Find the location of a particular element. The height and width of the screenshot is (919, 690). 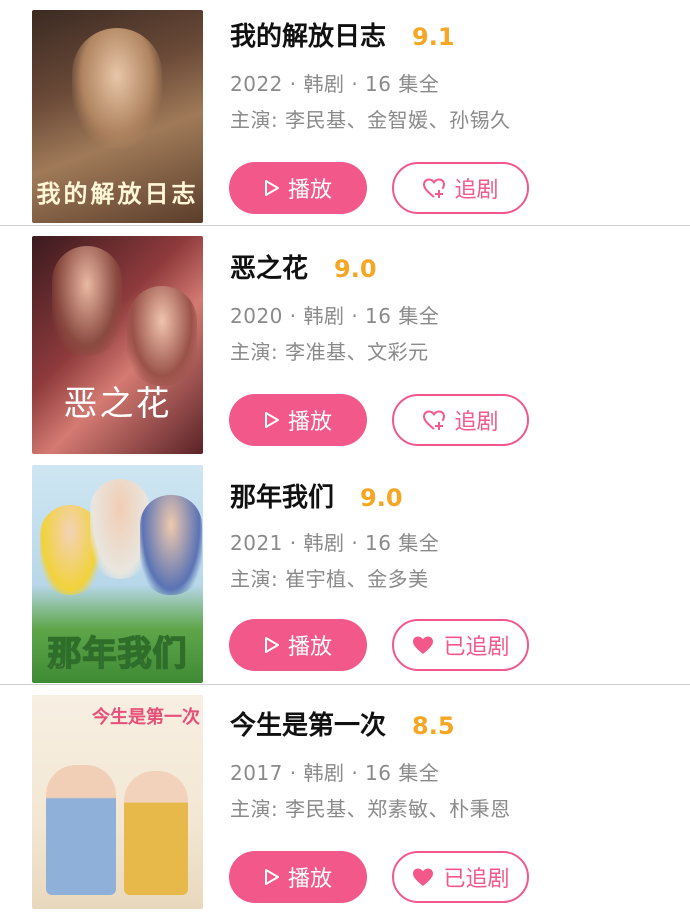

drama-title: 我的解放日志 is located at coordinates (308, 34).